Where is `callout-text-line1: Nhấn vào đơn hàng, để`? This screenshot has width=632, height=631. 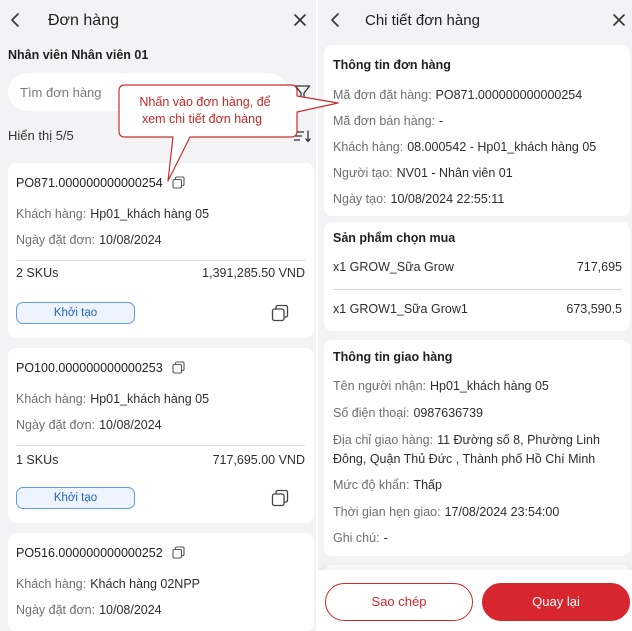
callout-text-line1: Nhấn vào đơn hàng, để is located at coordinates (204, 102).